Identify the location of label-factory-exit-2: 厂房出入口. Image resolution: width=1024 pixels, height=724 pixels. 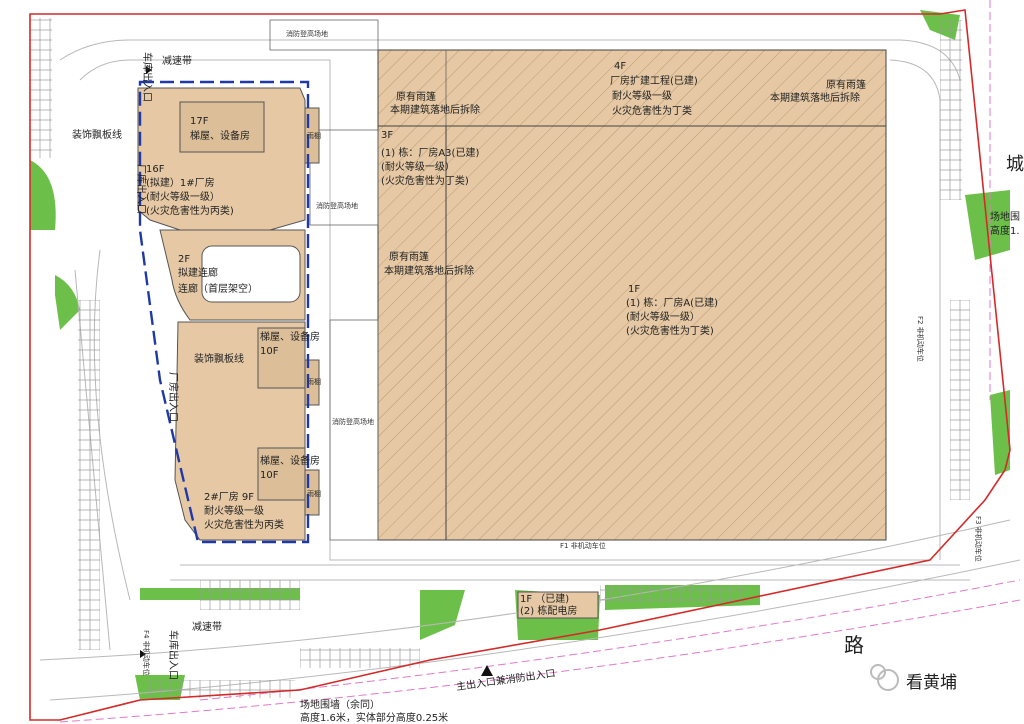
(173, 397).